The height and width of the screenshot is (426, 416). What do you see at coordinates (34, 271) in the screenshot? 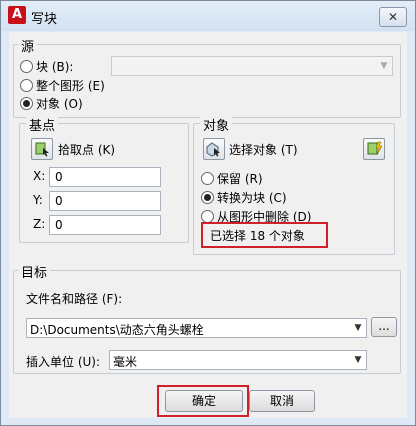
I see `target-legend: 目标` at bounding box center [34, 271].